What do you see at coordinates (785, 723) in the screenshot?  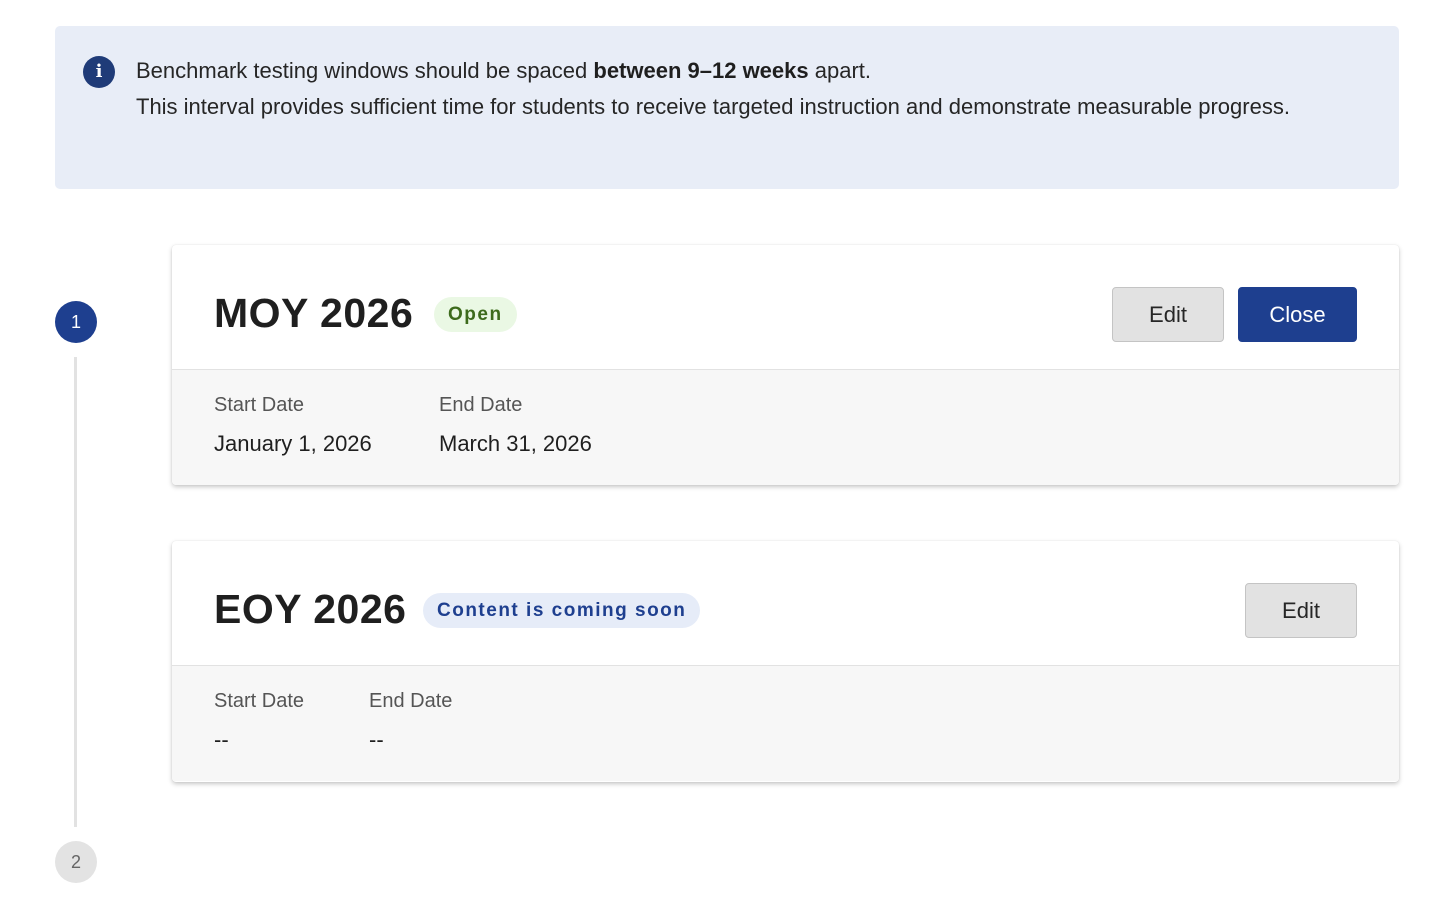 I see `card-dates: Start Date -- End Date --` at bounding box center [785, 723].